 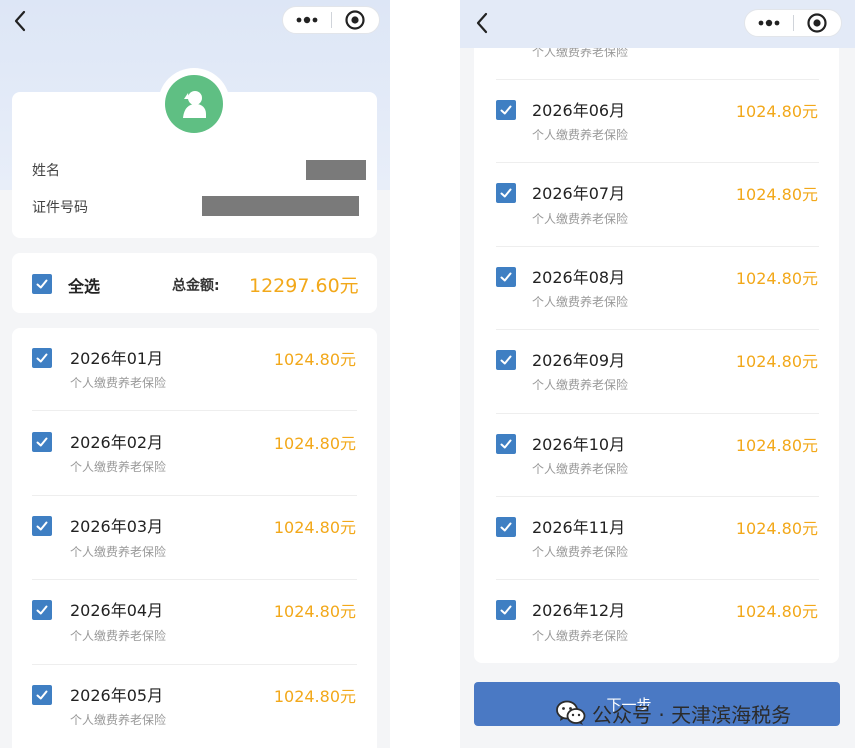 I want to click on id-number-value-redacted, so click(x=280, y=206).